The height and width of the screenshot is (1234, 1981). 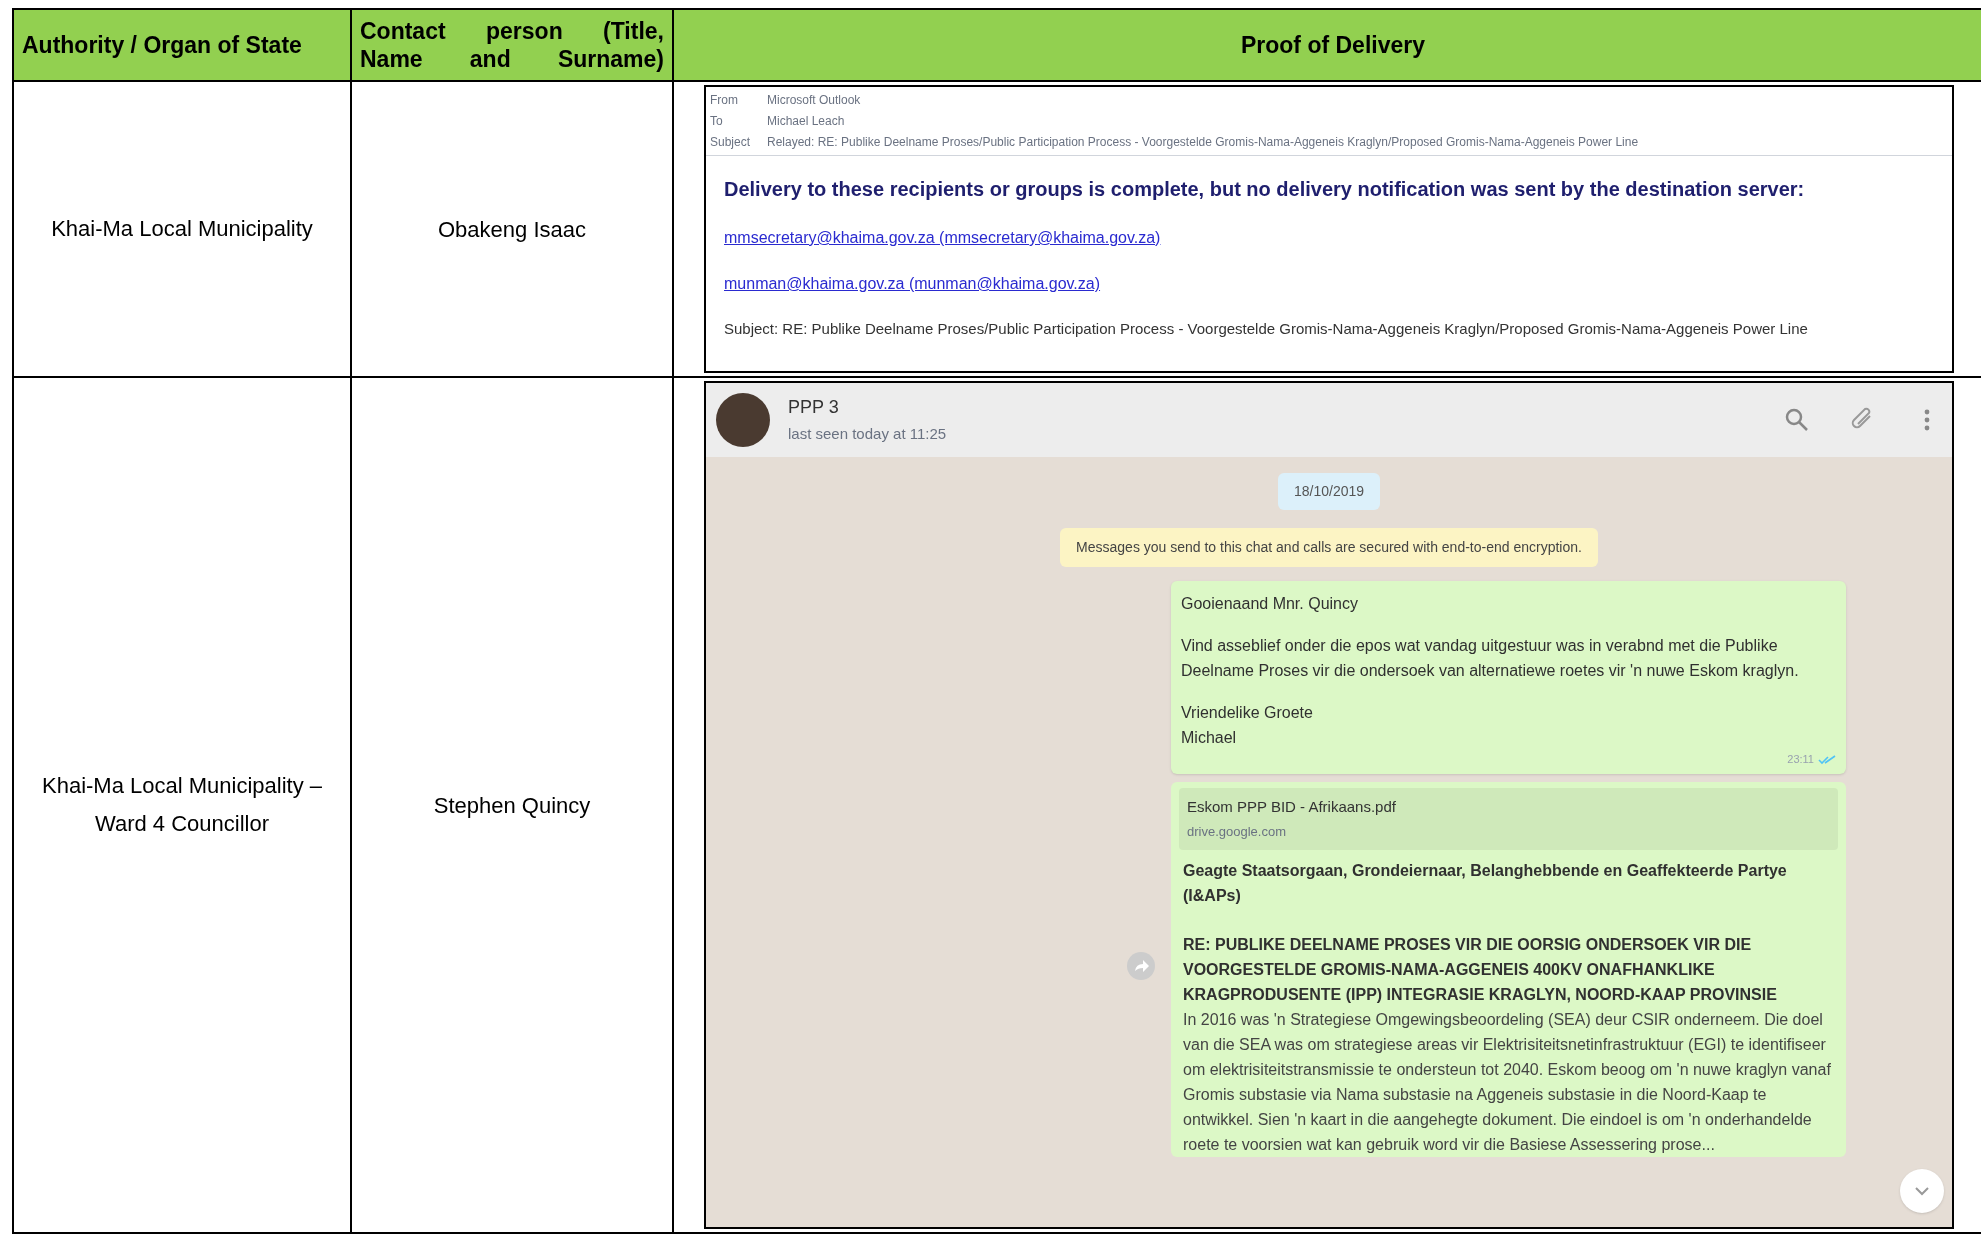 What do you see at coordinates (513, 230) in the screenshot?
I see `table-cell: Obakeng Isaac` at bounding box center [513, 230].